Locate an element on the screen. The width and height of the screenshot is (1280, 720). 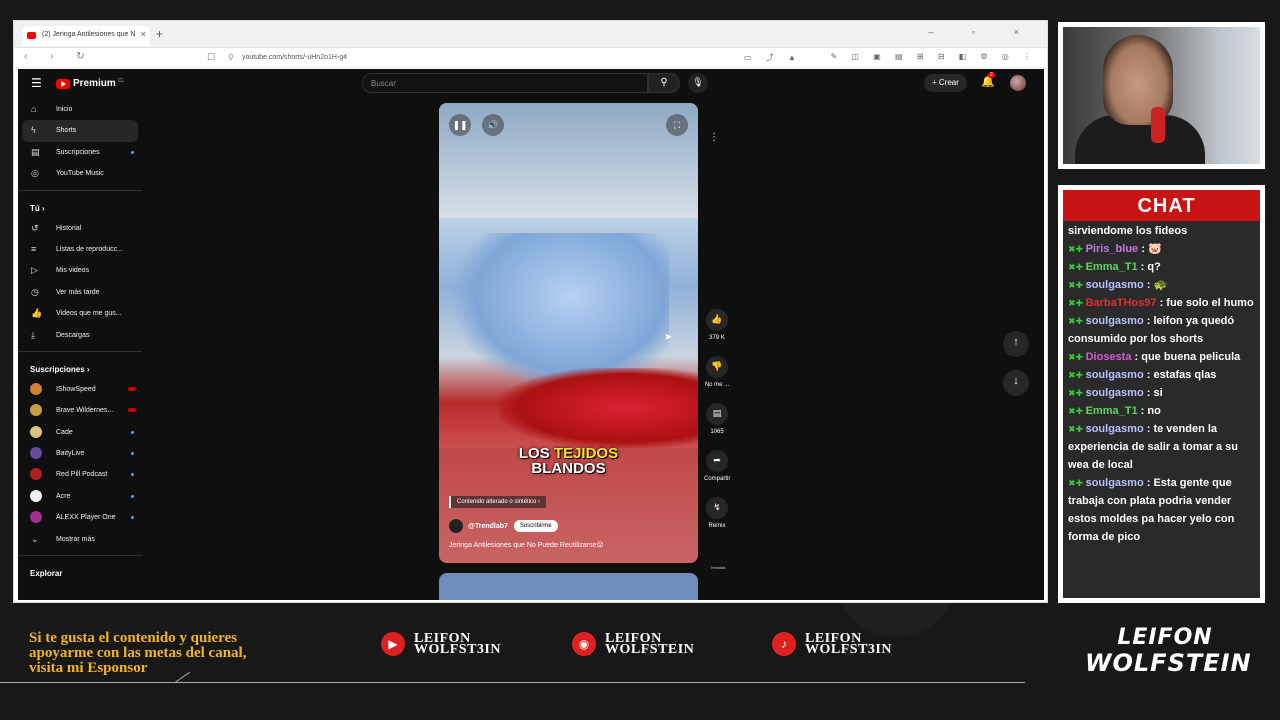
like-button: 👍 379 K is located at coordinates (717, 325).